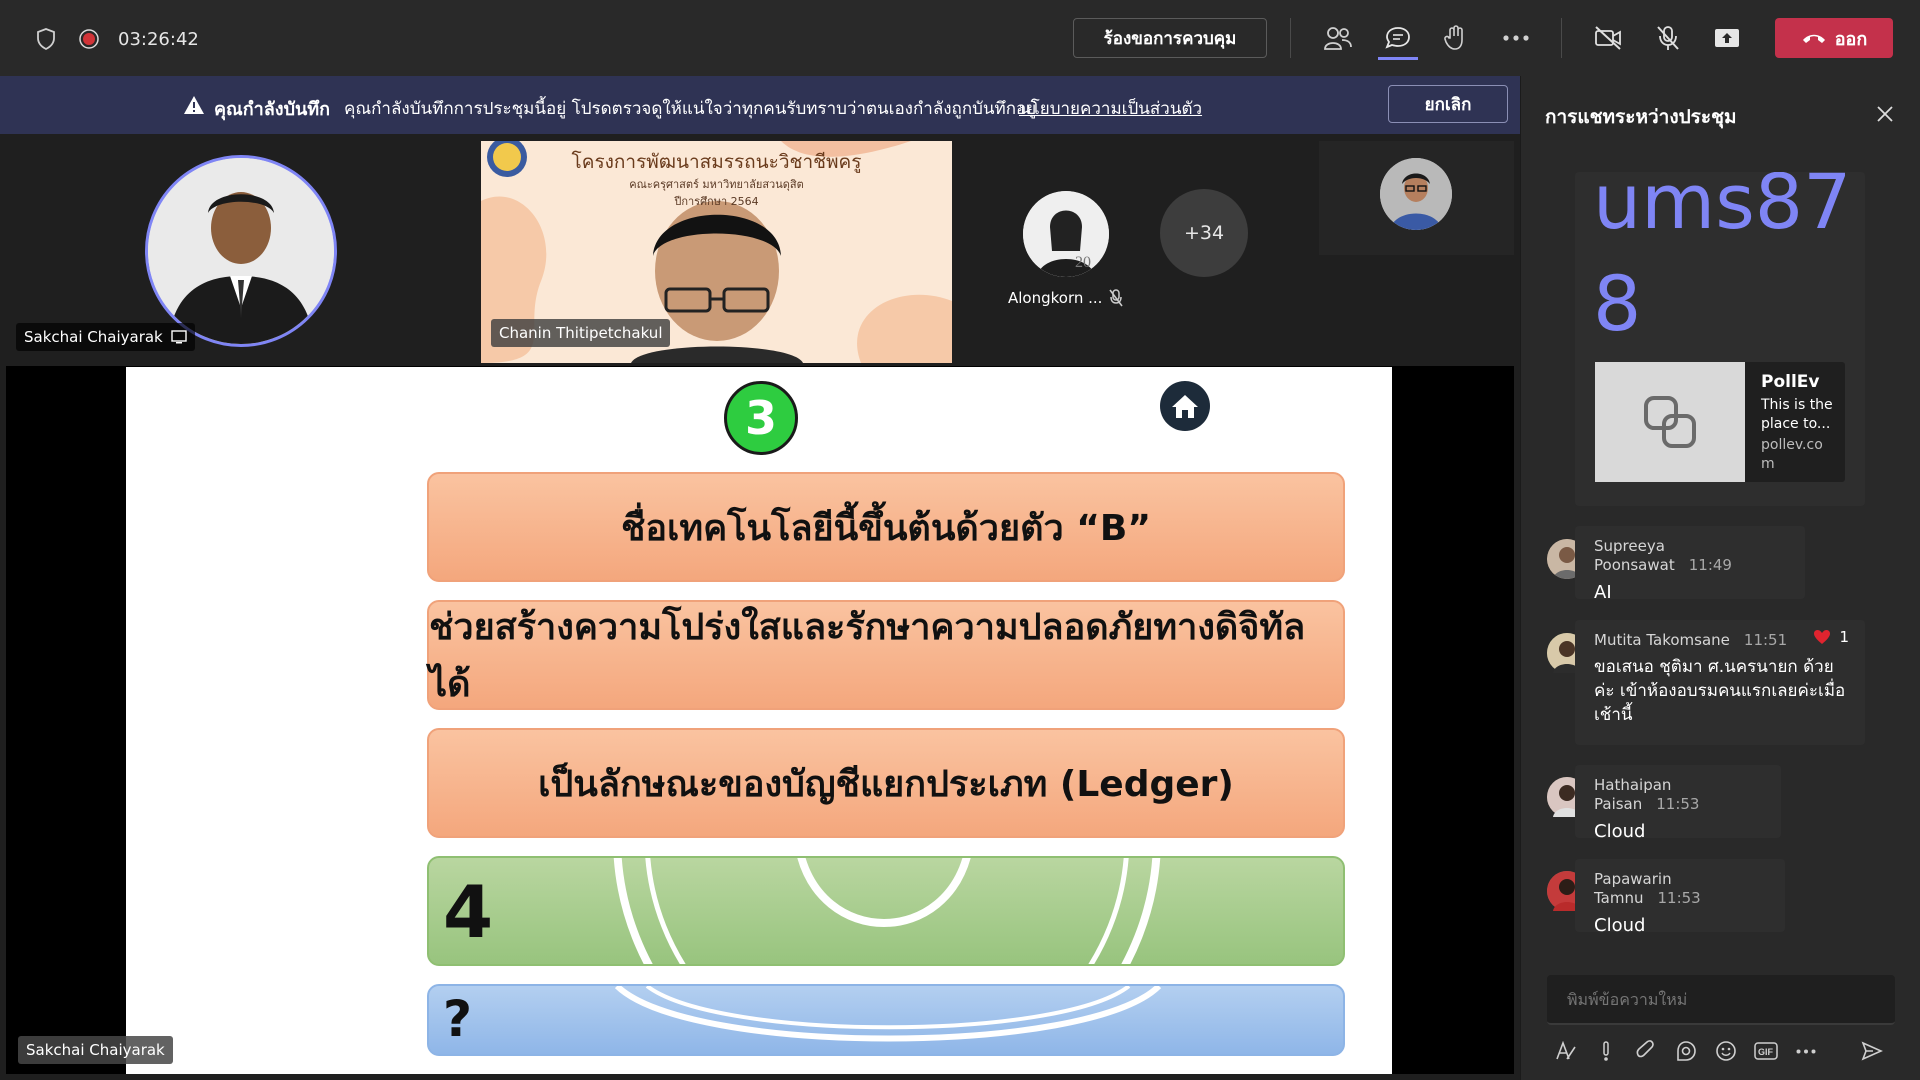 This screenshot has height=1080, width=1920. Describe the element at coordinates (468, 912) in the screenshot. I see `answer-length: 4` at that location.